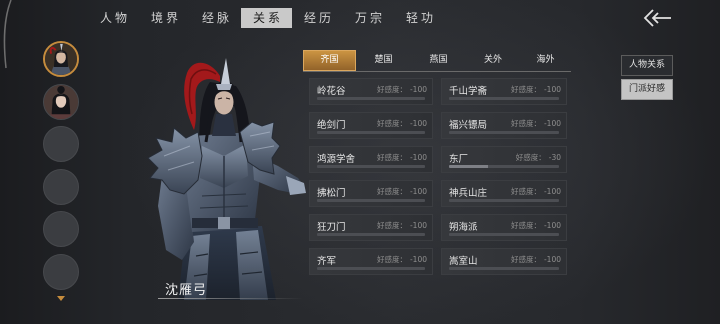  What do you see at coordinates (383, 60) in the screenshot?
I see `tab-region-chu: 楚国` at bounding box center [383, 60].